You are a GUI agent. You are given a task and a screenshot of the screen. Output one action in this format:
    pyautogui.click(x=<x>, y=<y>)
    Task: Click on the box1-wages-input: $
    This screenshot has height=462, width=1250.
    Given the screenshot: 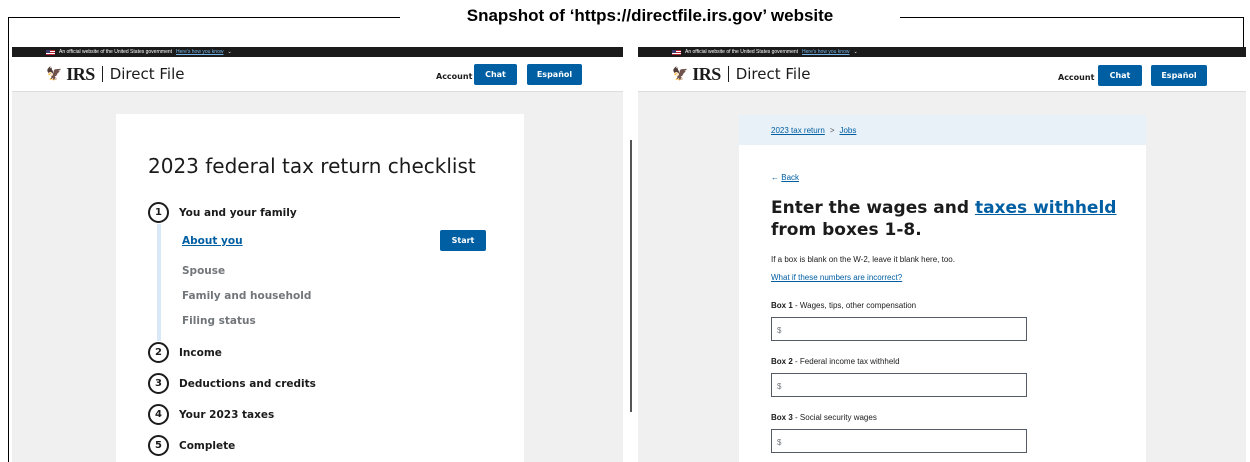 What is the action you would take?
    pyautogui.click(x=899, y=329)
    